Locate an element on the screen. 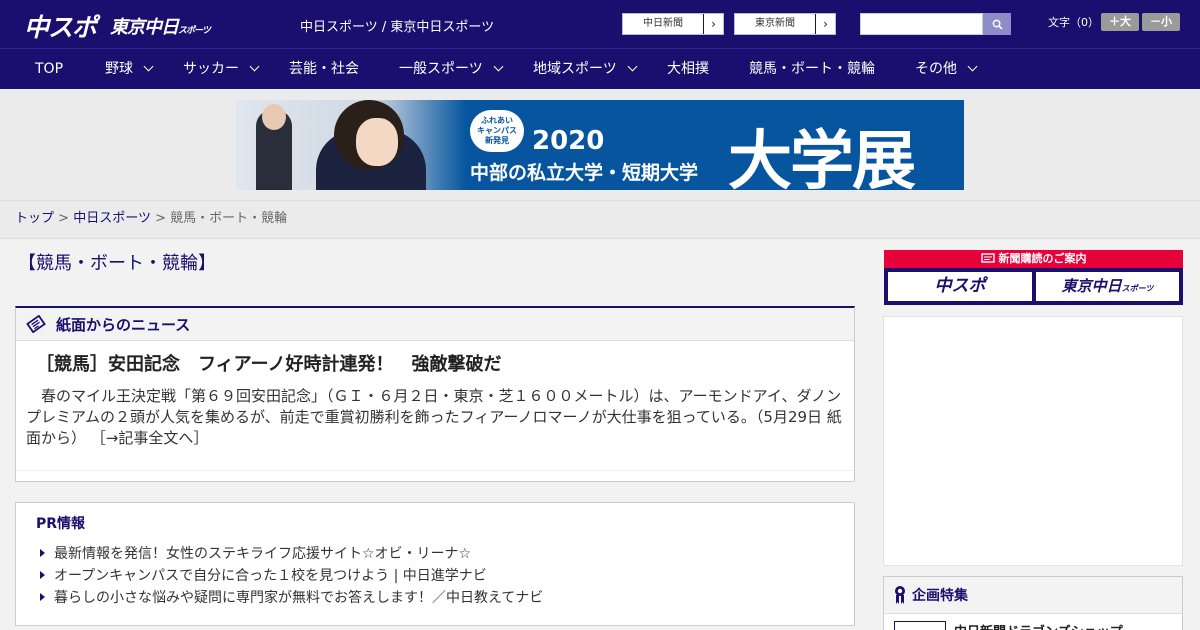 This screenshot has height=630, width=1200. pr-link-label: 最新情報を発信！女性のステキライフ応援サイト☆オビ・リーナ☆ is located at coordinates (263, 554).